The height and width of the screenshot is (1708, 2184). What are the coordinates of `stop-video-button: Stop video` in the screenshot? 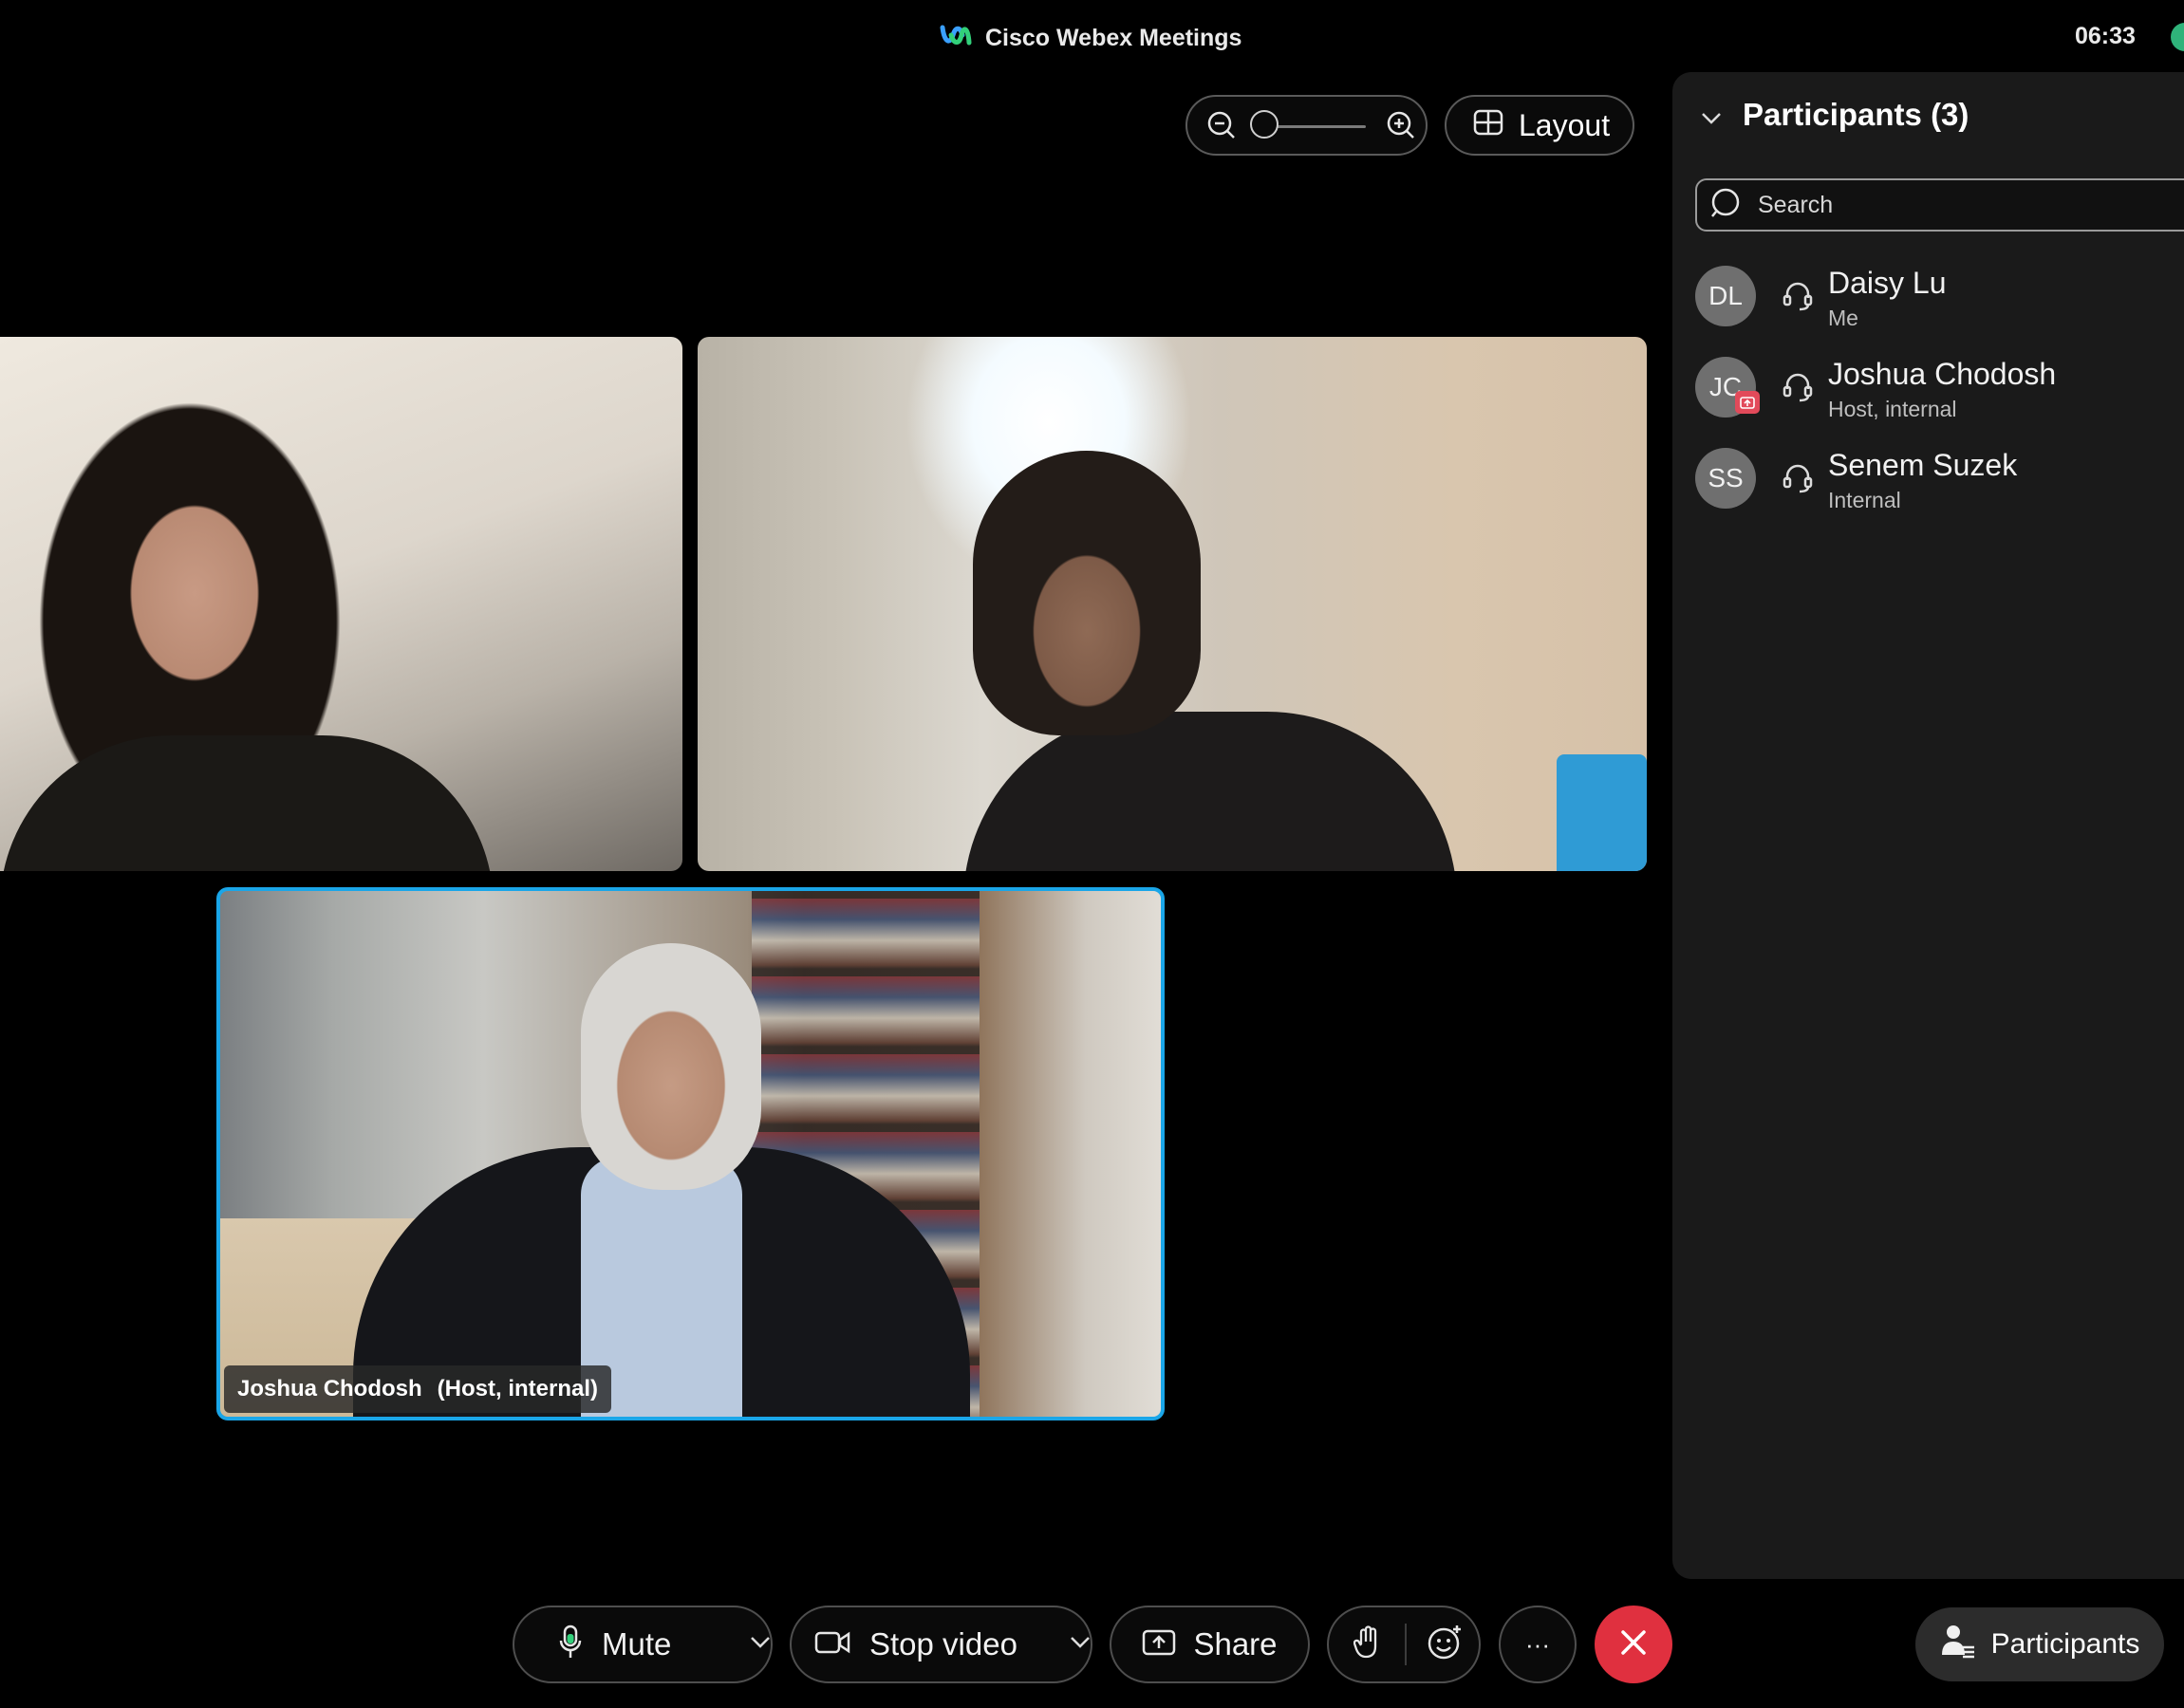 It's located at (921, 1644).